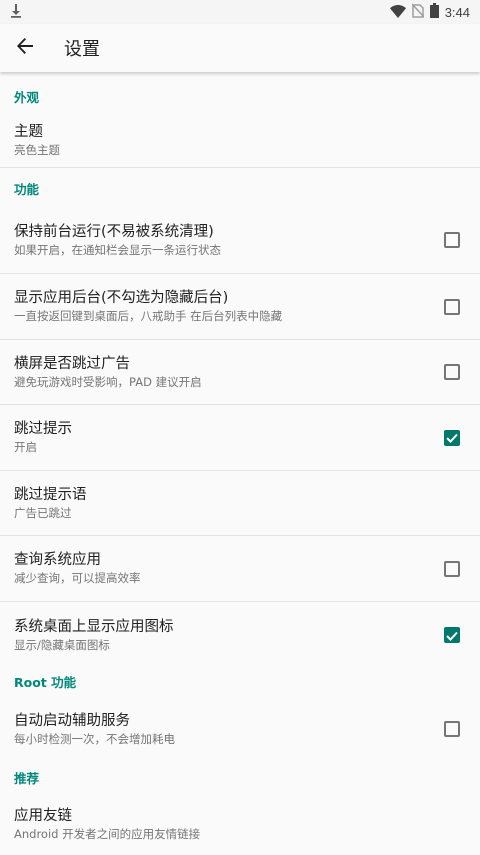  What do you see at coordinates (72, 363) in the screenshot?
I see `pref-title: 横屏是否跳过广告` at bounding box center [72, 363].